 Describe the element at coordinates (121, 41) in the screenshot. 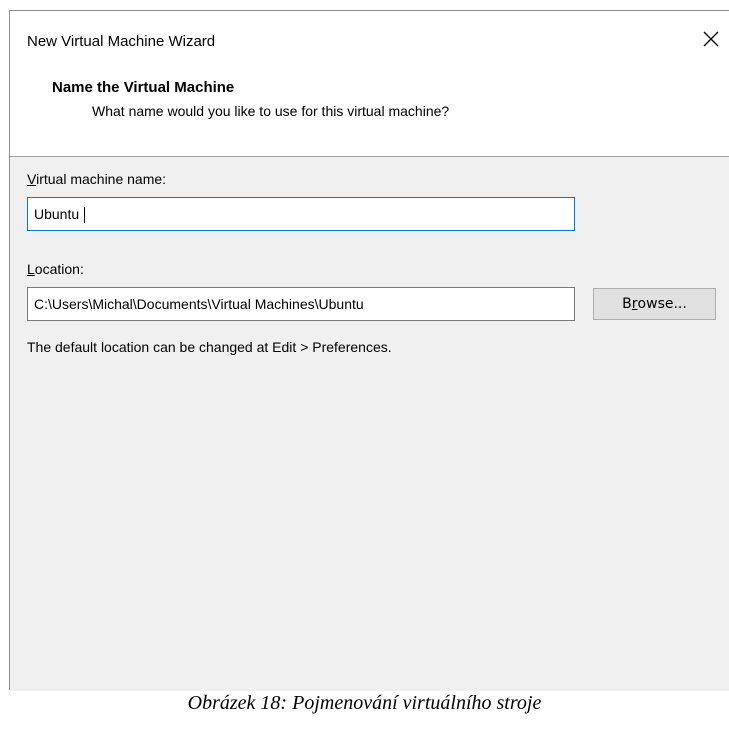

I see `window-title: New Virtual Machine Wizard` at that location.